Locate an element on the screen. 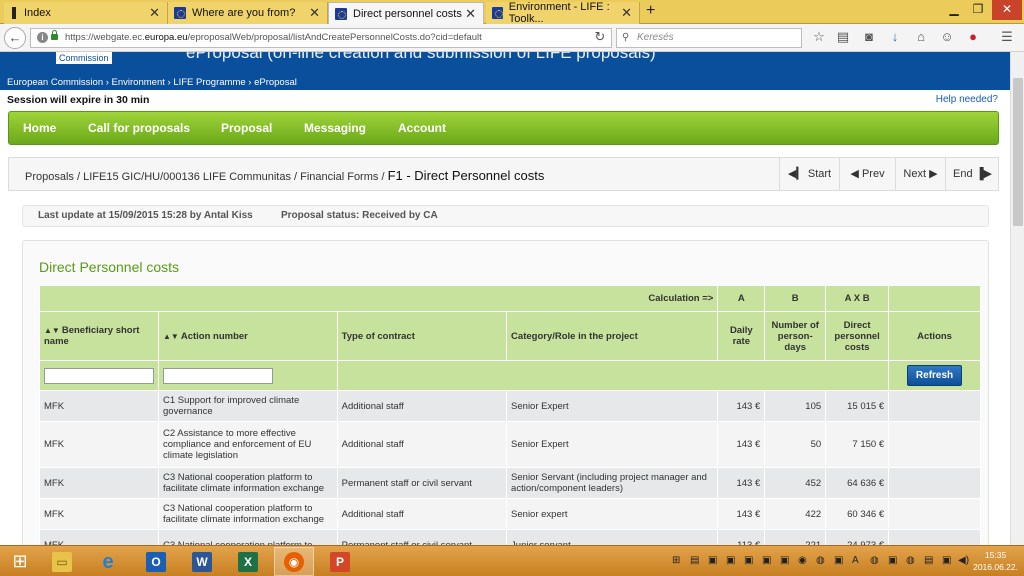  lock-icon is located at coordinates (54, 35).